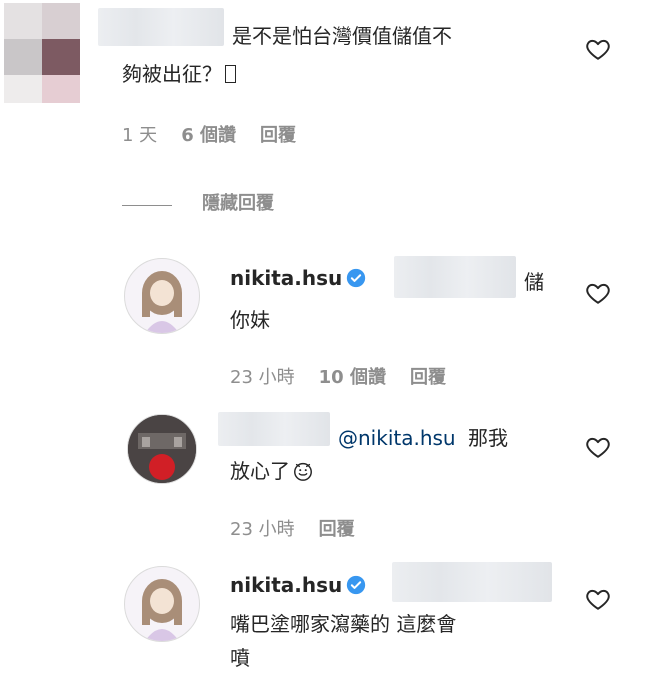 This screenshot has width=656, height=676. I want to click on reply2-avatar, so click(162, 449).